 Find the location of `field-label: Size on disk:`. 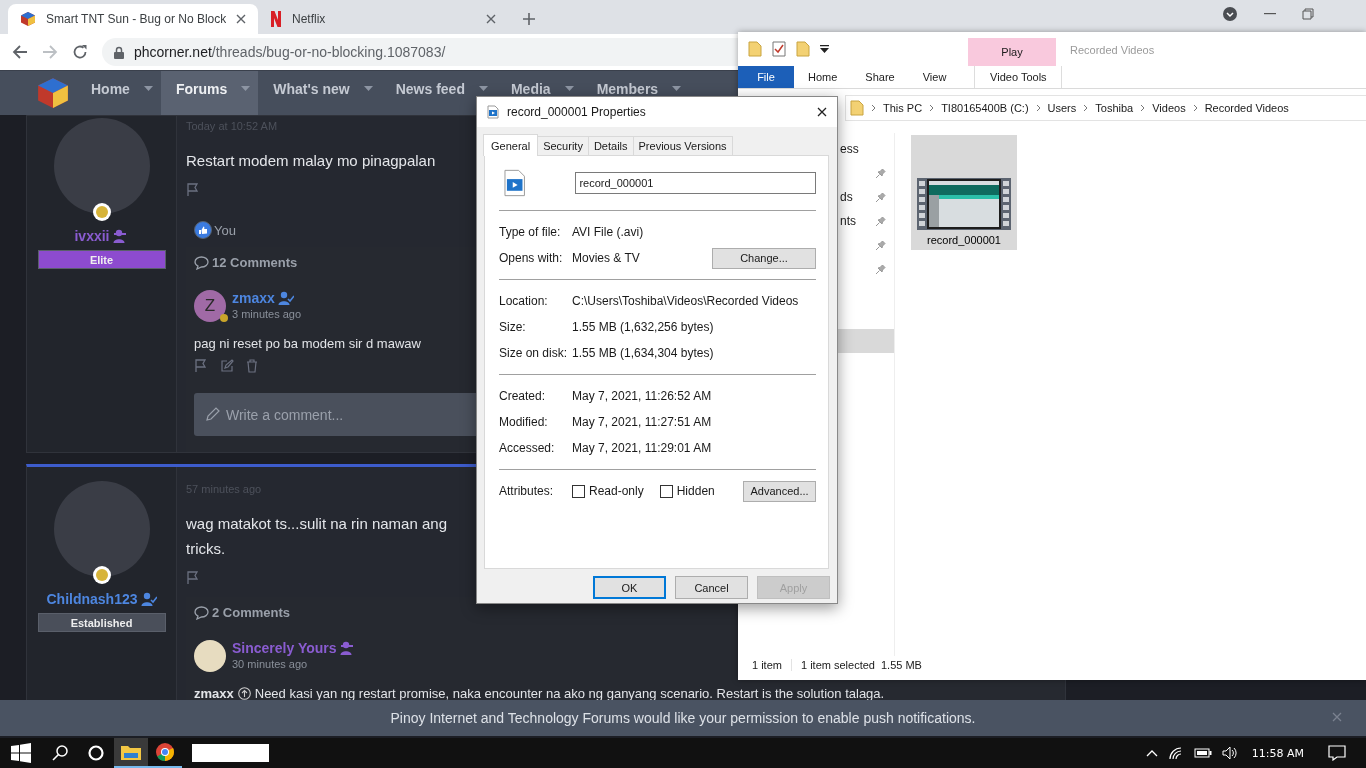

field-label: Size on disk: is located at coordinates (534, 353).